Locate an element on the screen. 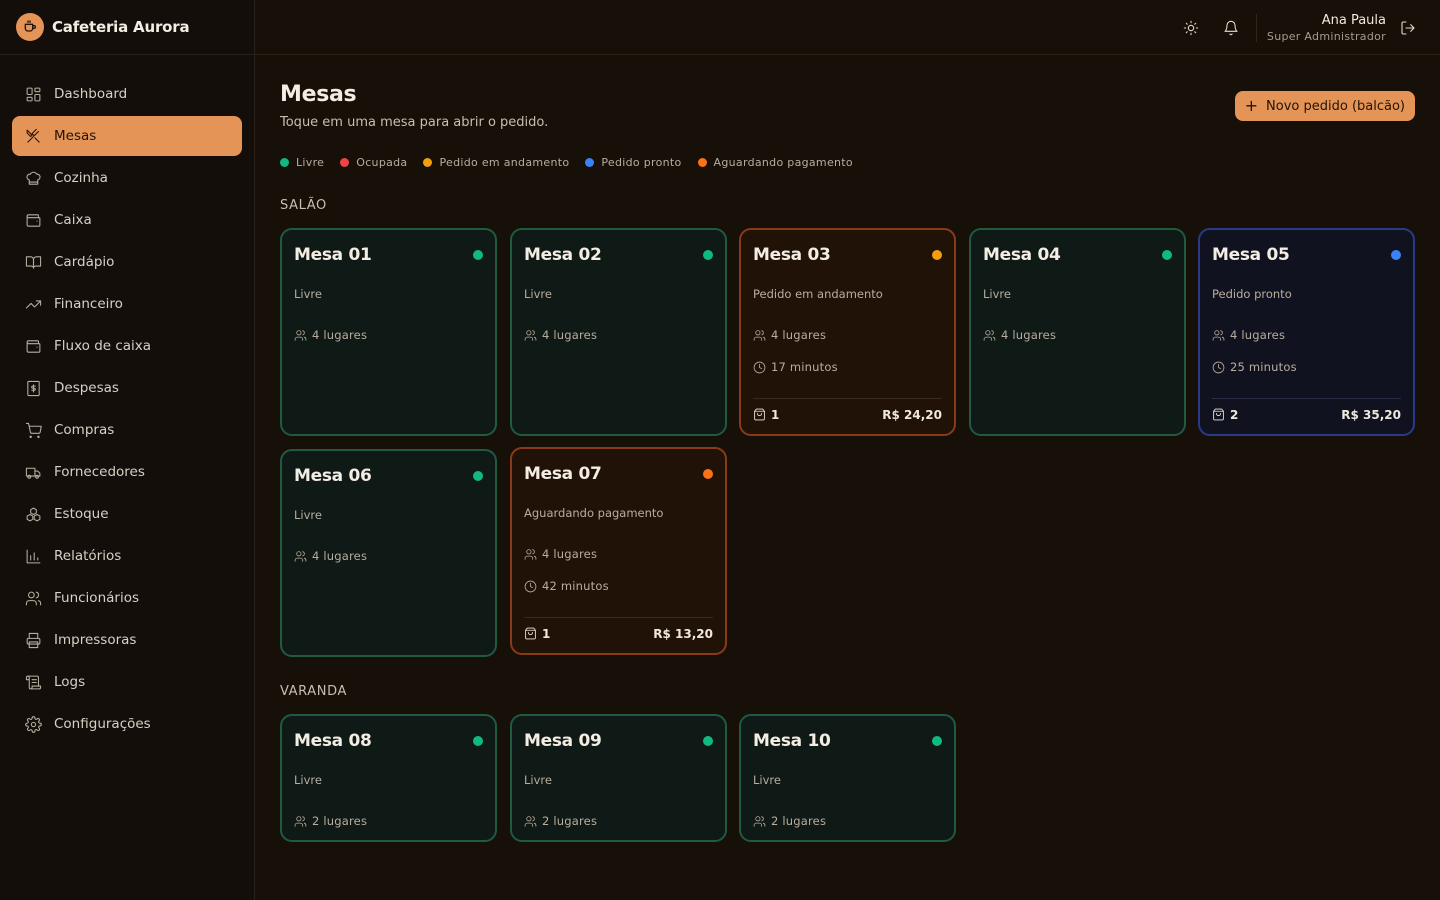 The width and height of the screenshot is (1440, 900). sidebar-item-cozinha: Cozinha is located at coordinates (127, 178).